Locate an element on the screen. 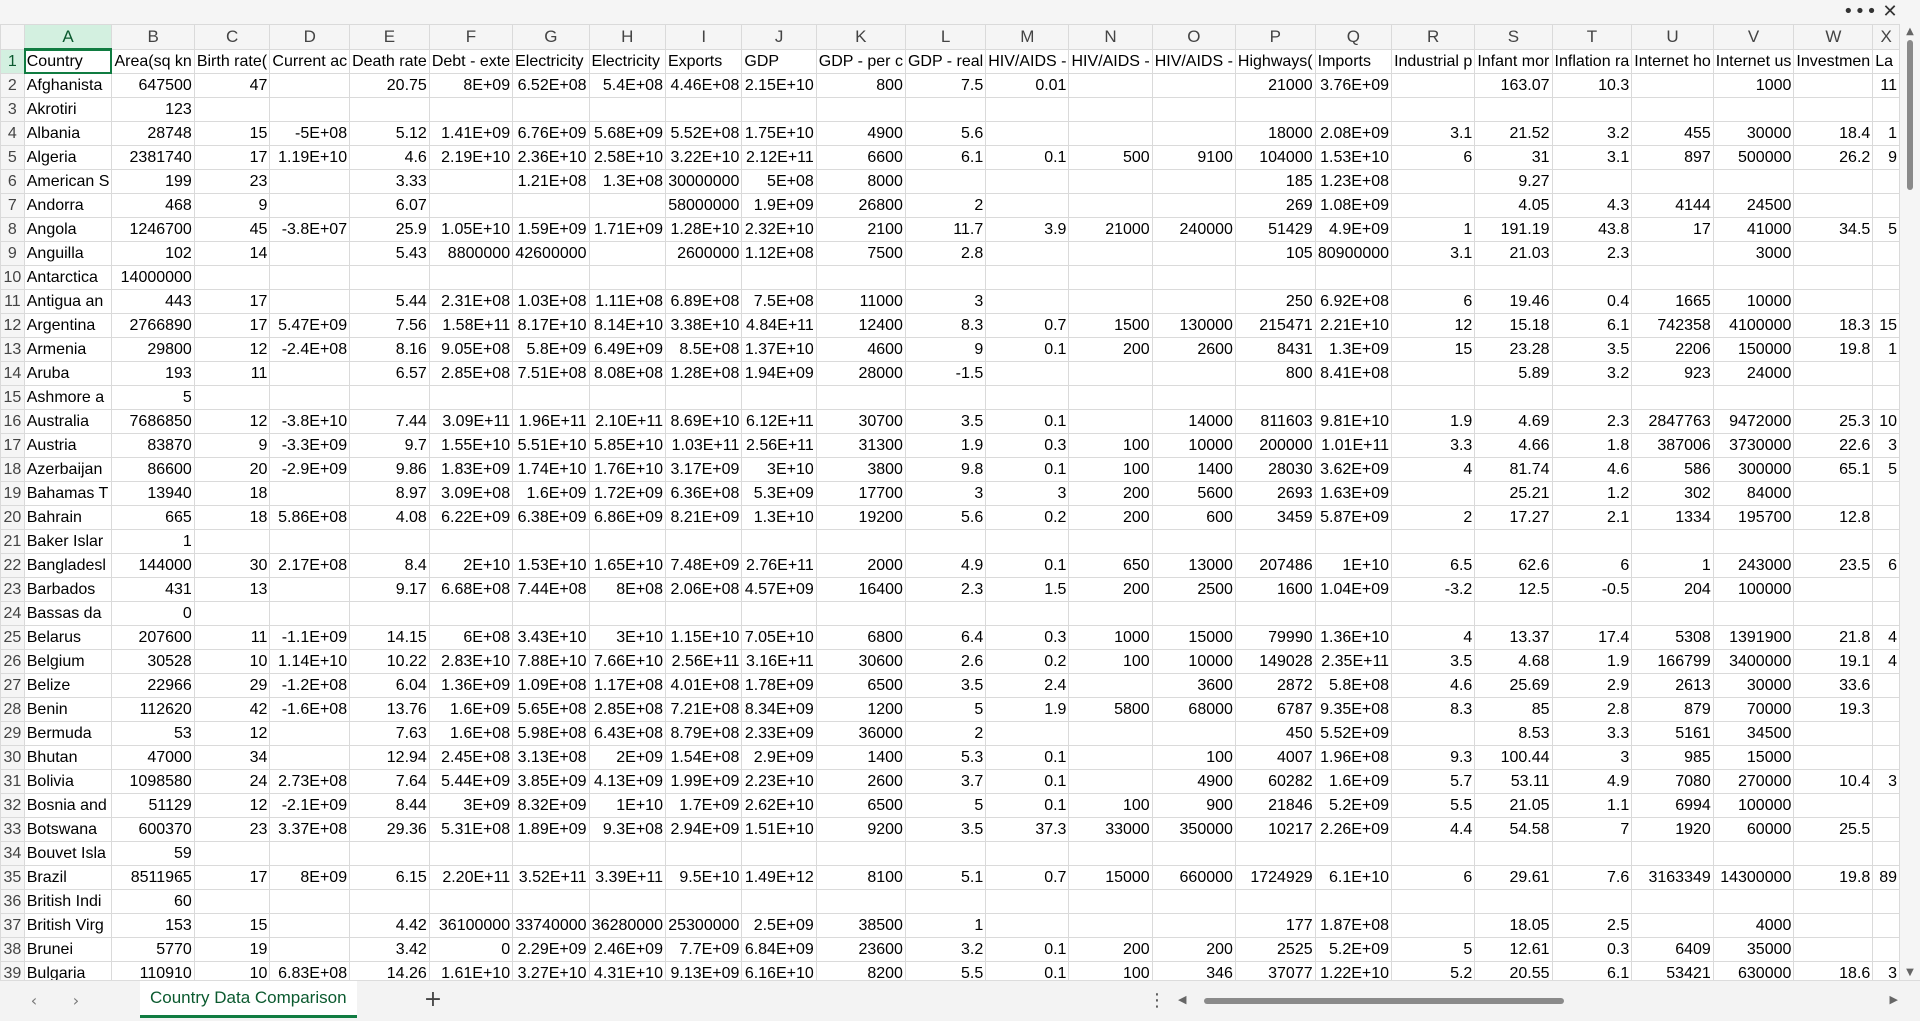 The height and width of the screenshot is (1021, 1920). cell: 1.59E+09 is located at coordinates (551, 229).